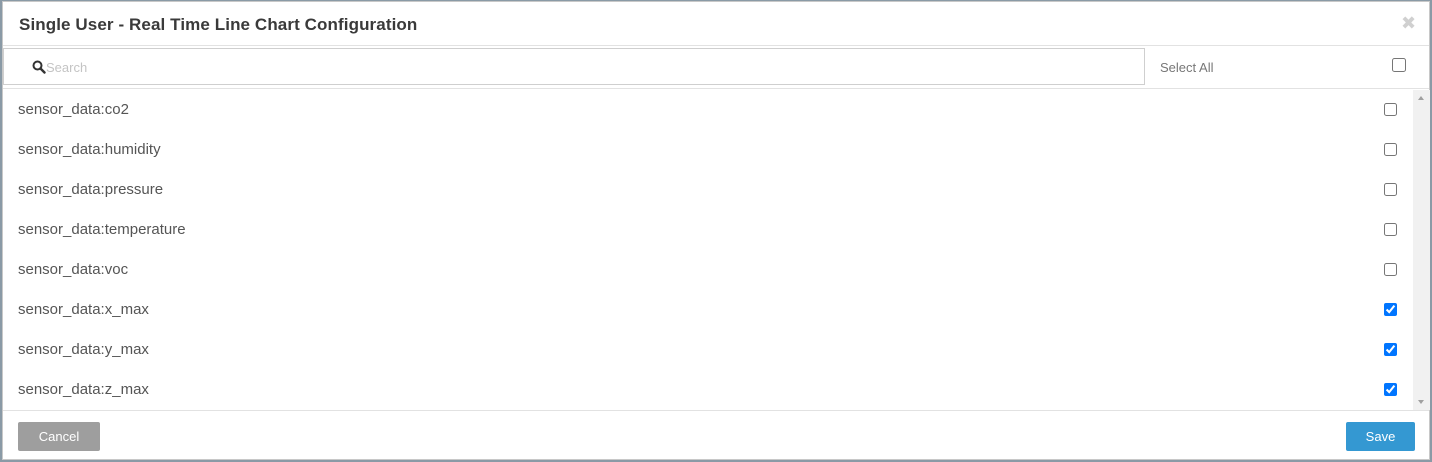 This screenshot has width=1432, height=462. What do you see at coordinates (102, 229) in the screenshot?
I see `list-item-label: sensor_data:temperature` at bounding box center [102, 229].